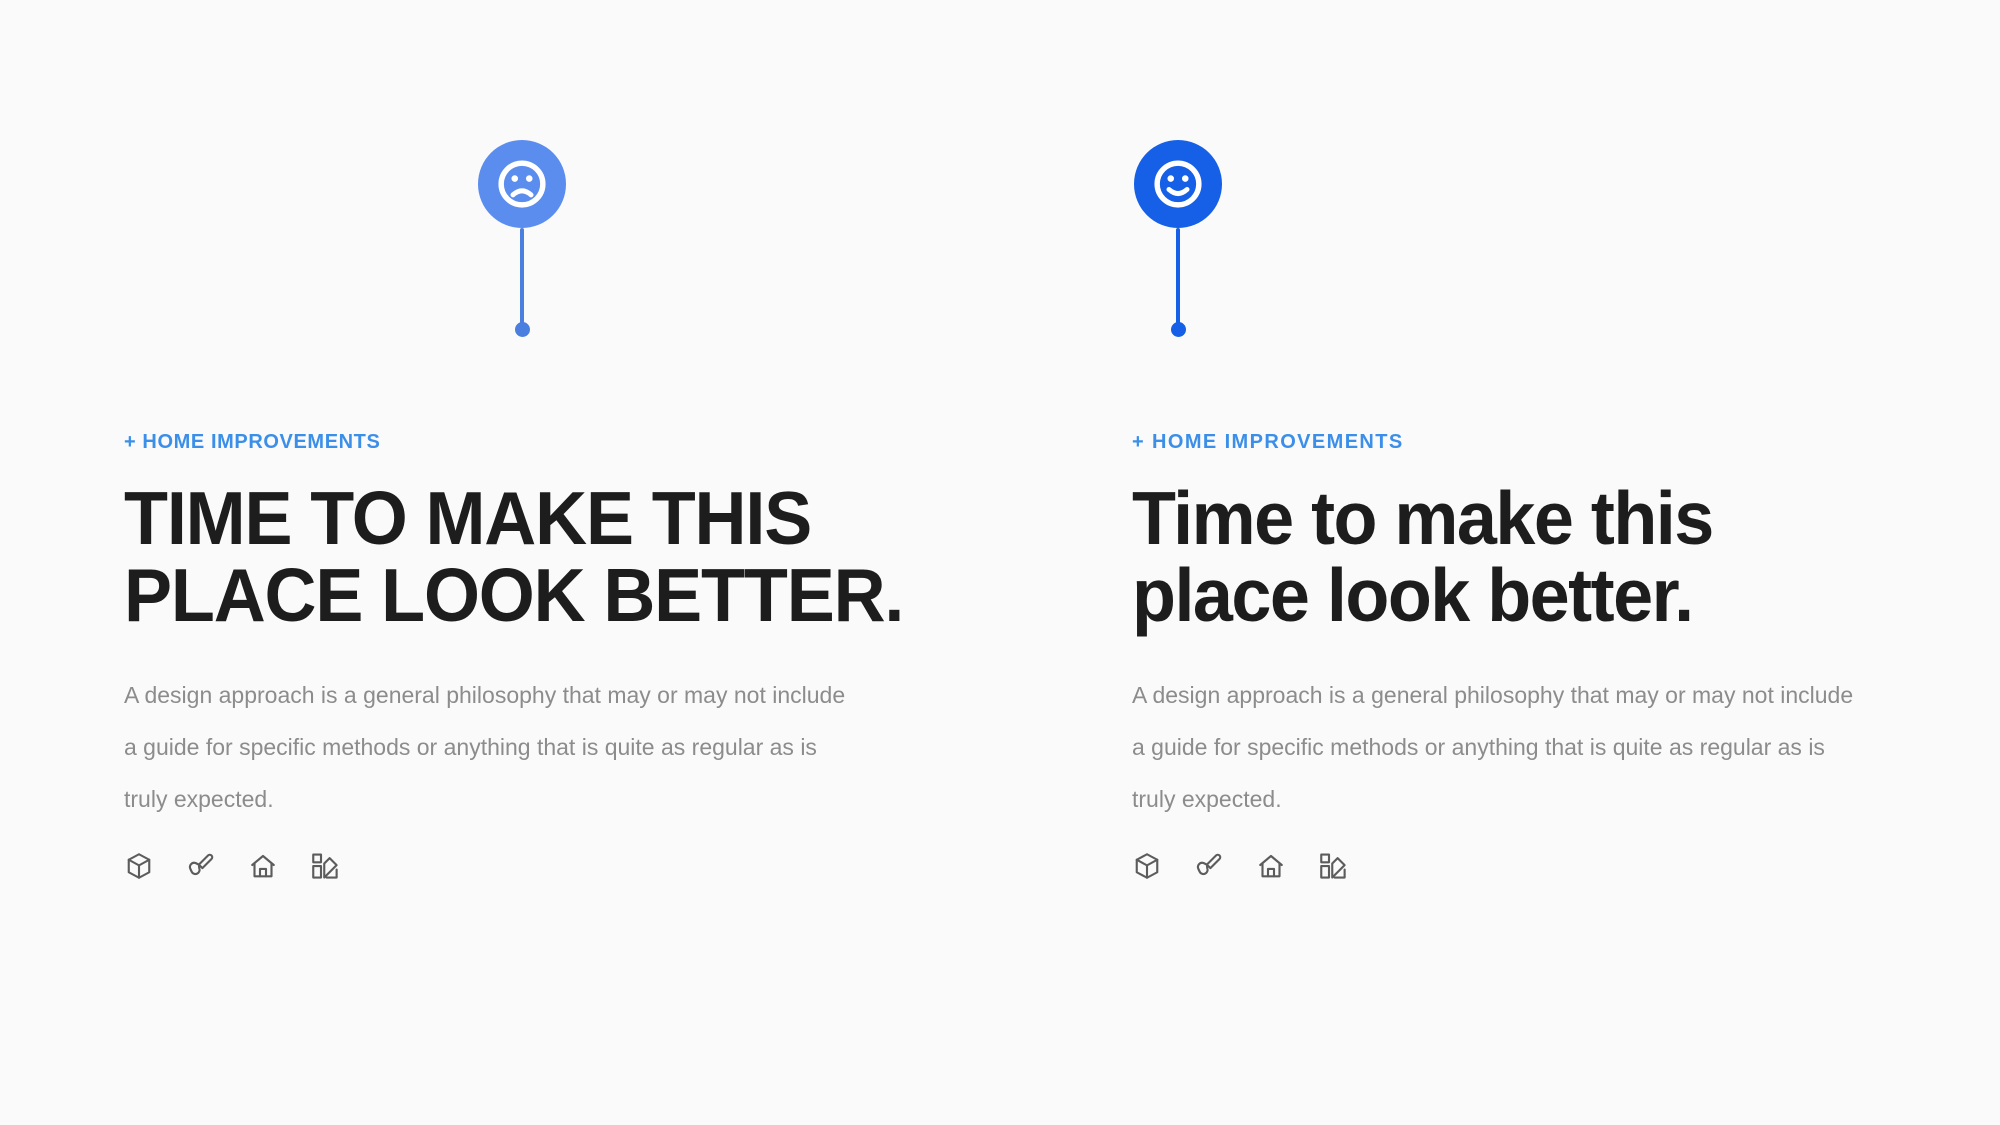  Describe the element at coordinates (1423, 556) in the screenshot. I see `page-title: Time to make this place look better.` at that location.